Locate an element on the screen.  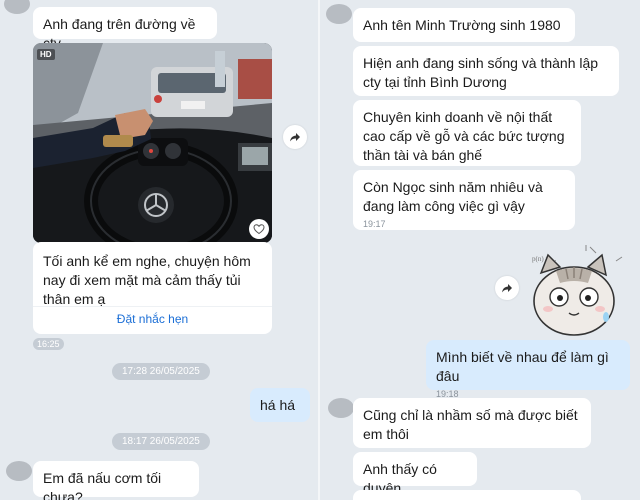
message-time: 19:17 is located at coordinates (374, 224).